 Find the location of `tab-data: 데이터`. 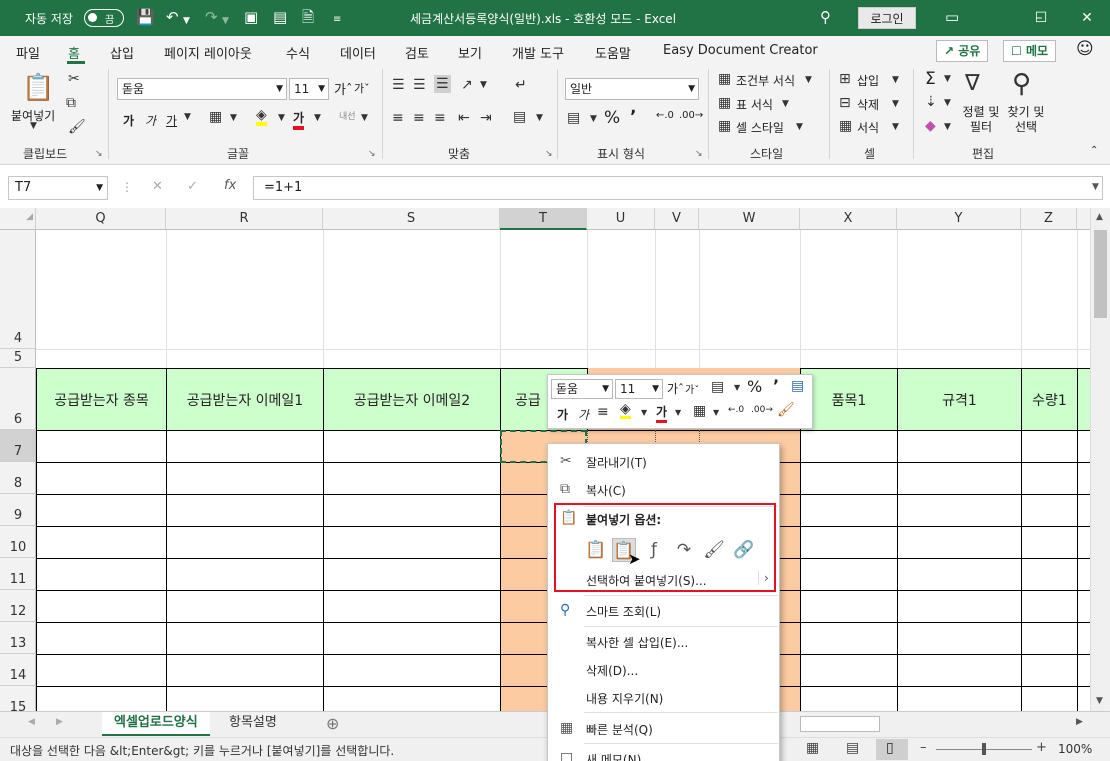

tab-data: 데이터 is located at coordinates (358, 52).